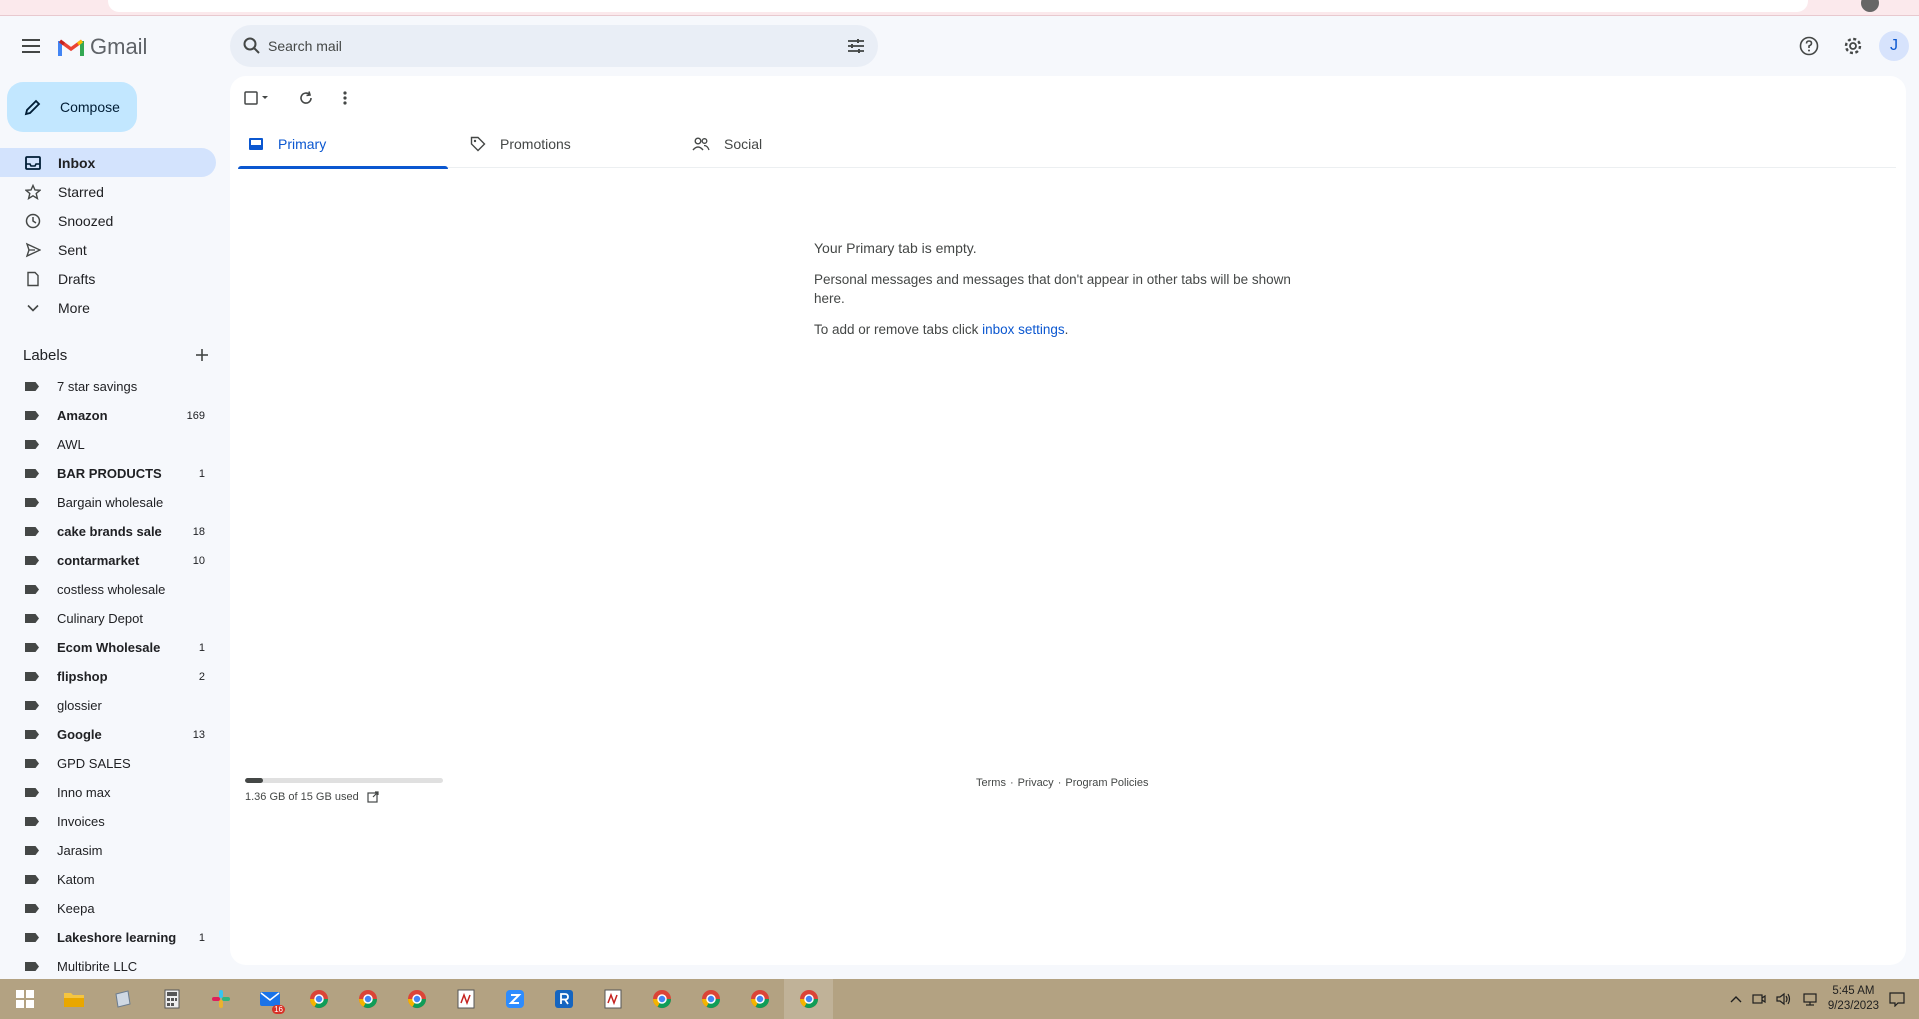  I want to click on label-item: GPD SALES, so click(108, 763).